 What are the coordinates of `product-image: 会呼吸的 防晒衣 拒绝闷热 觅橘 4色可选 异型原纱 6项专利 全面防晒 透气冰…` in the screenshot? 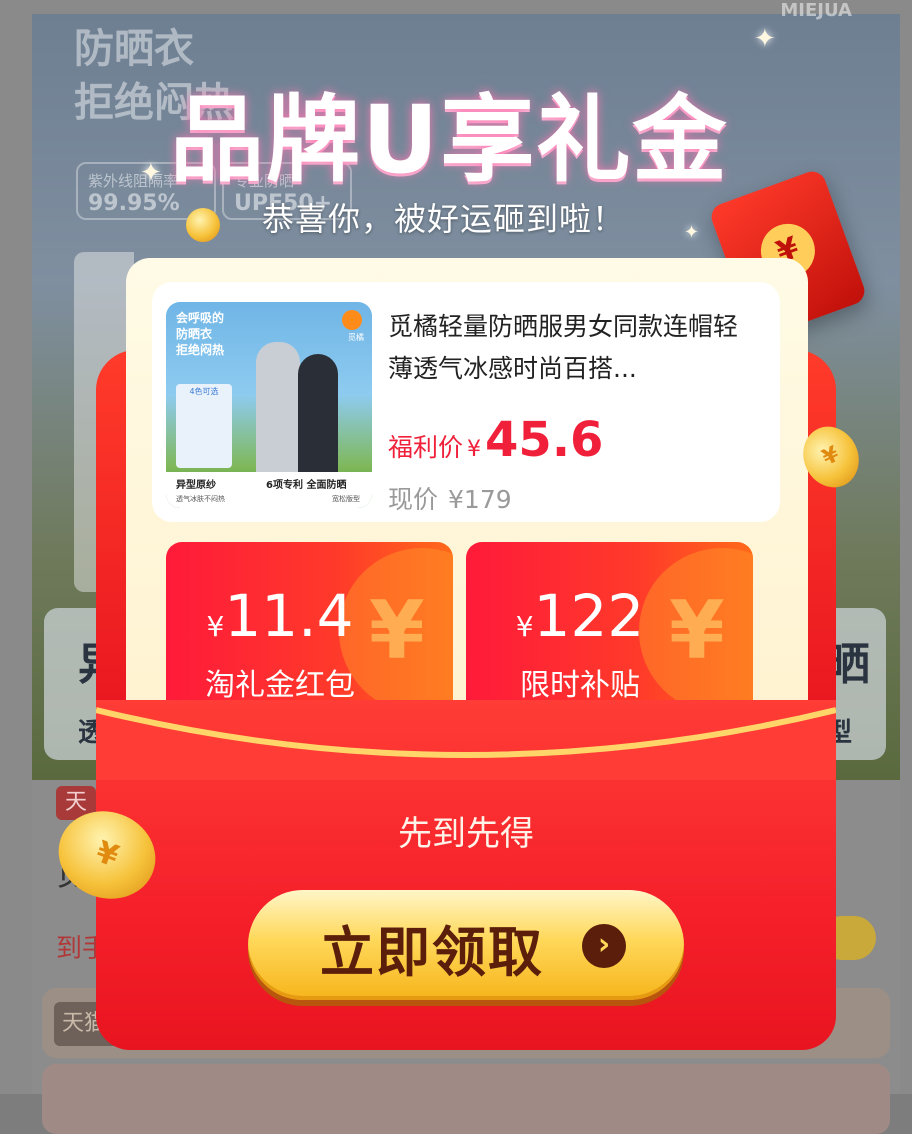 It's located at (269, 405).